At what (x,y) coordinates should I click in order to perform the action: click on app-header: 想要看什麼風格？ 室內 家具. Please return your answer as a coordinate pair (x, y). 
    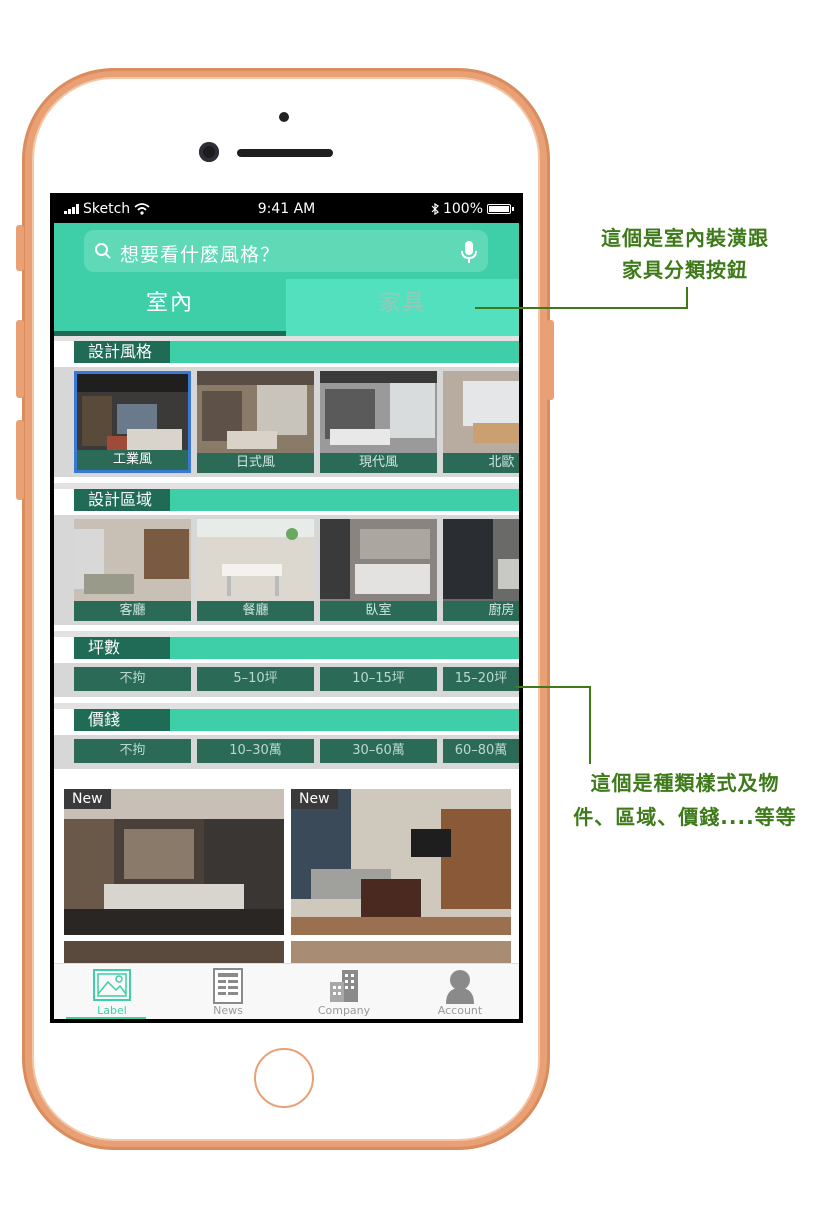
    Looking at the image, I should click on (286, 279).